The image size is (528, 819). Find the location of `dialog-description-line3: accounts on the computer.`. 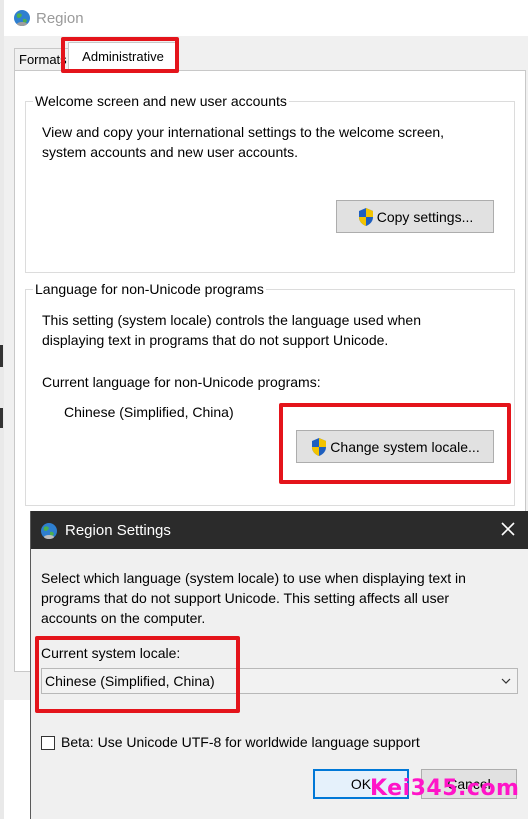

dialog-description-line3: accounts on the computer. is located at coordinates (123, 618).